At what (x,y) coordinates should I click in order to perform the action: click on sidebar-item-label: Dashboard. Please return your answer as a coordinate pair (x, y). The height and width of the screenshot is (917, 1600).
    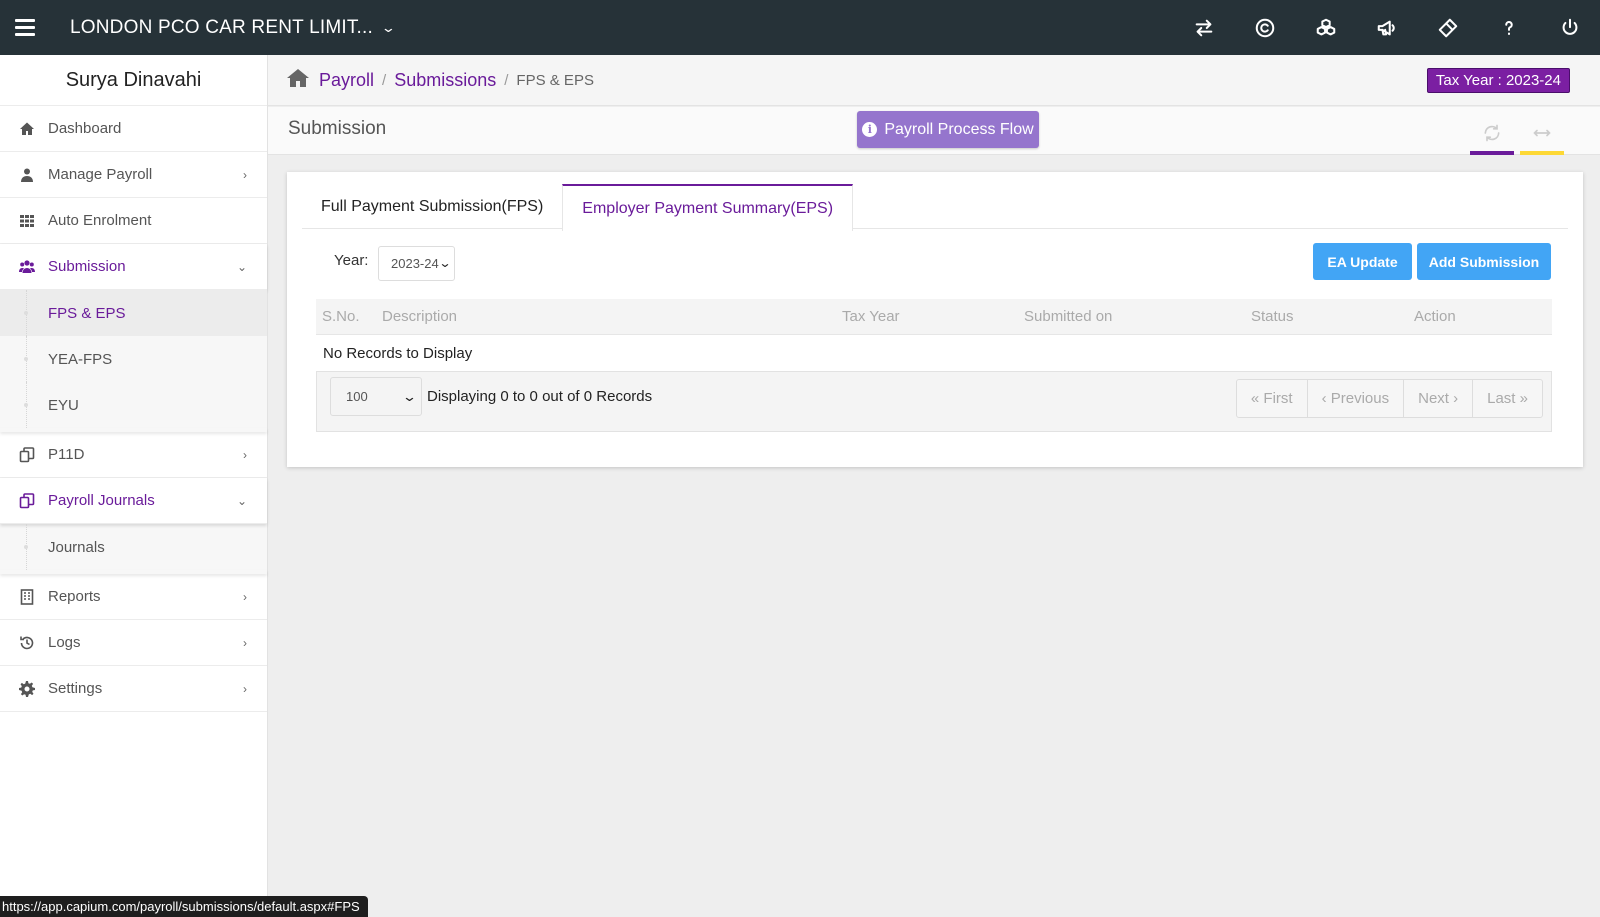
    Looking at the image, I should click on (85, 128).